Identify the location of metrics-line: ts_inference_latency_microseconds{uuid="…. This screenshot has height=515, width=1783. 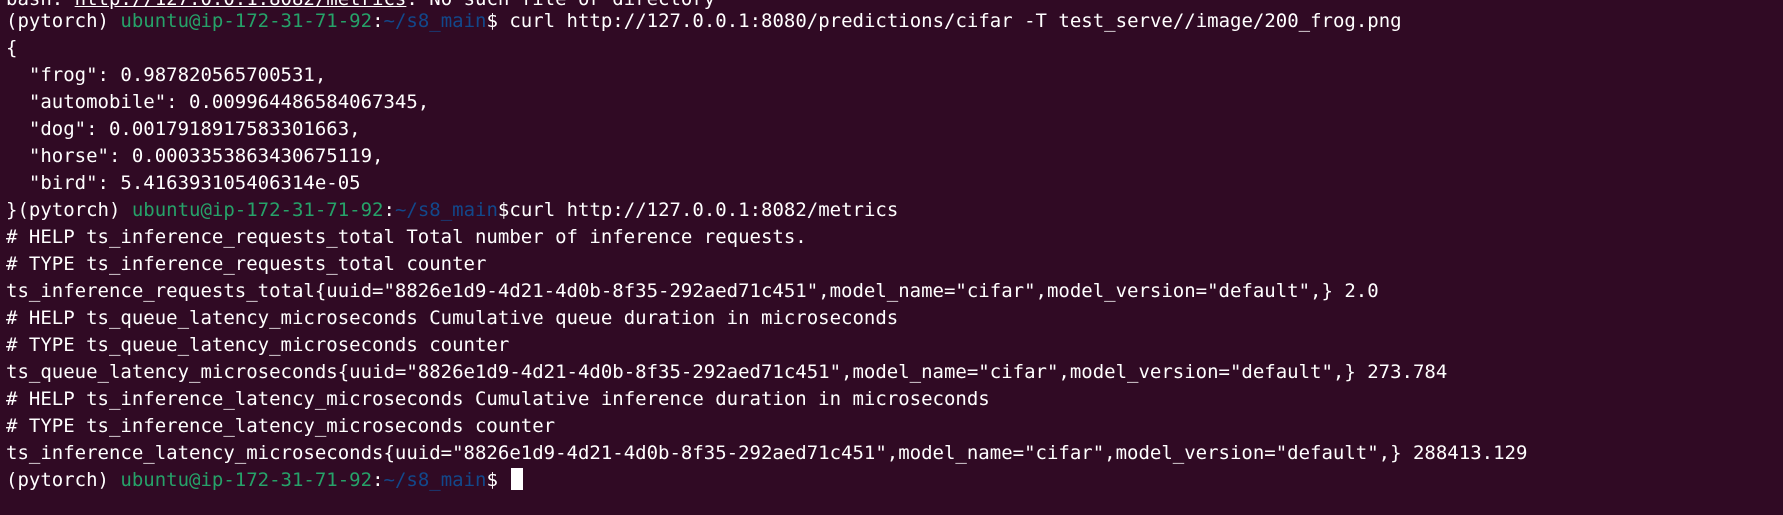
(767, 453).